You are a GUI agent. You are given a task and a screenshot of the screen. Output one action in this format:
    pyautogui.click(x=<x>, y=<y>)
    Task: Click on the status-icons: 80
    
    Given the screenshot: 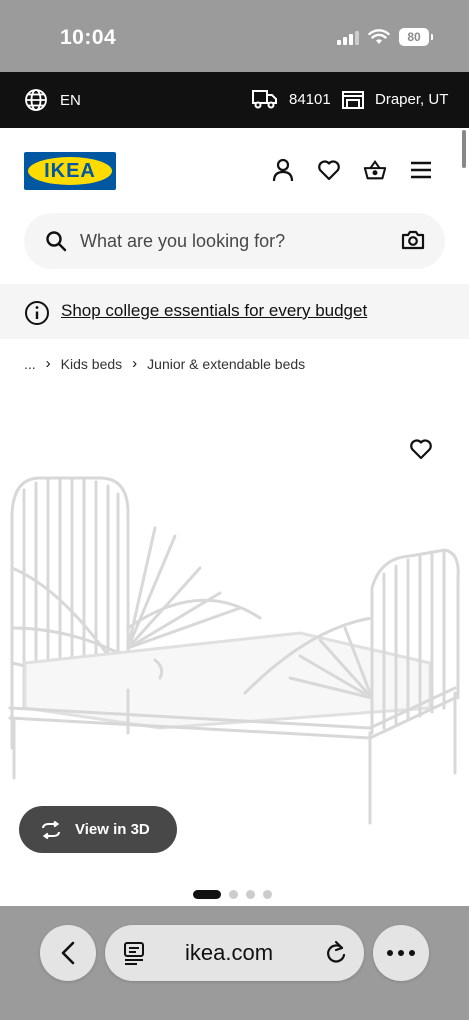 What is the action you would take?
    pyautogui.click(x=385, y=37)
    